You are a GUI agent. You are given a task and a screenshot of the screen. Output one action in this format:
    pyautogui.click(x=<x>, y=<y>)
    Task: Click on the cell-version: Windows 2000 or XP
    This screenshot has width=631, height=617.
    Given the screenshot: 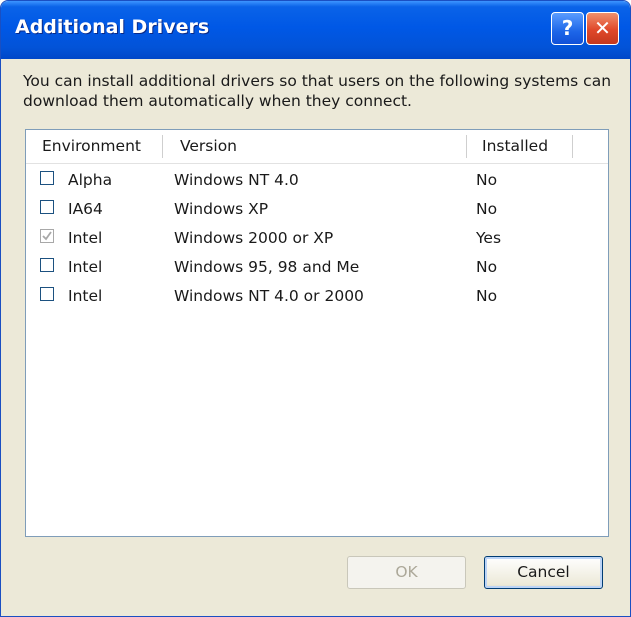 What is the action you would take?
    pyautogui.click(x=254, y=238)
    